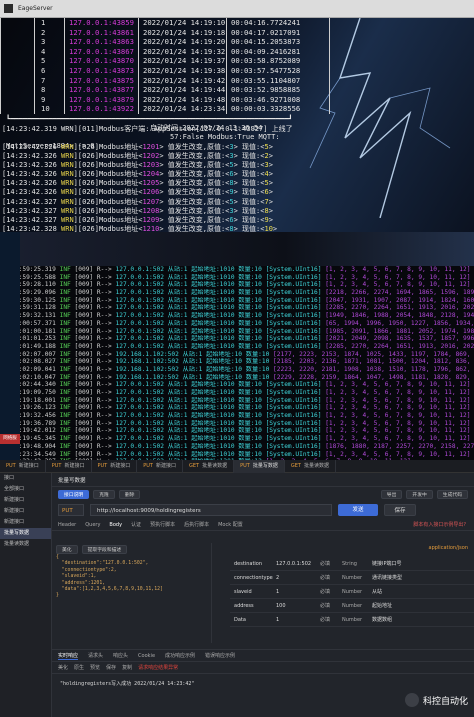 The image size is (474, 717). I want to click on param-desc: 从站, so click(402, 591).